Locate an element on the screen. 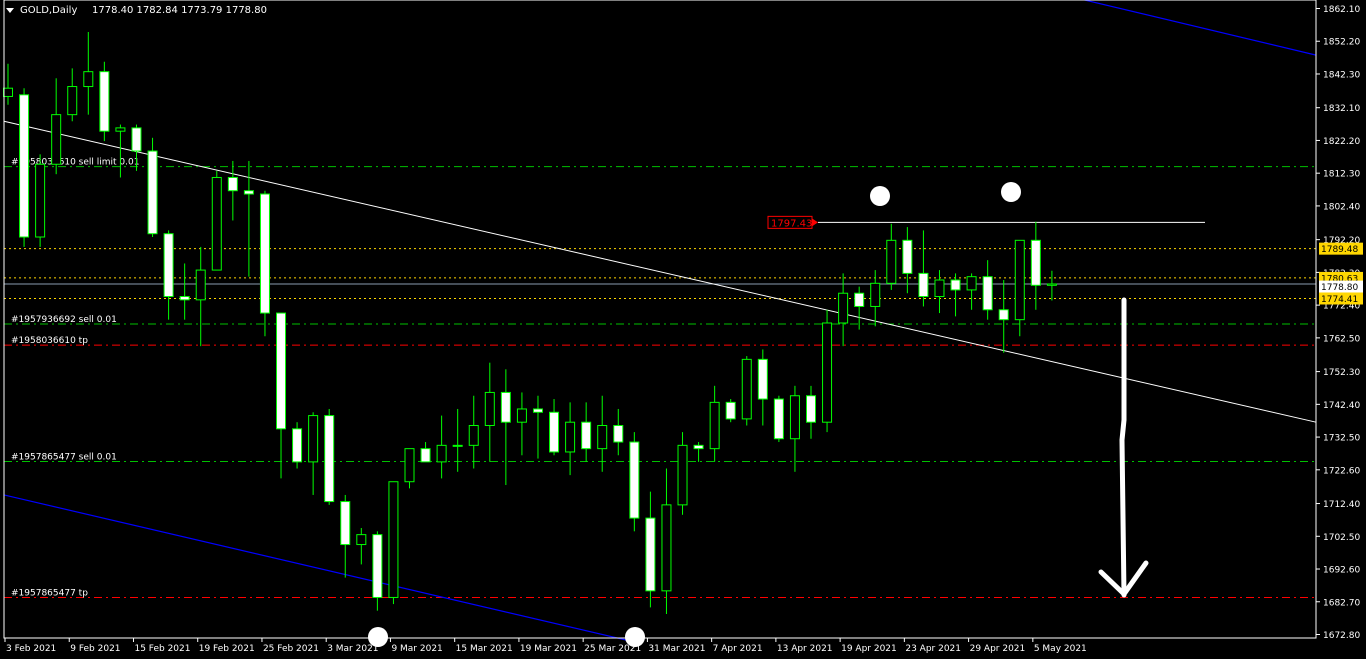 This screenshot has width=1366, height=659. order-label: #1957865477 tp is located at coordinates (49, 593).